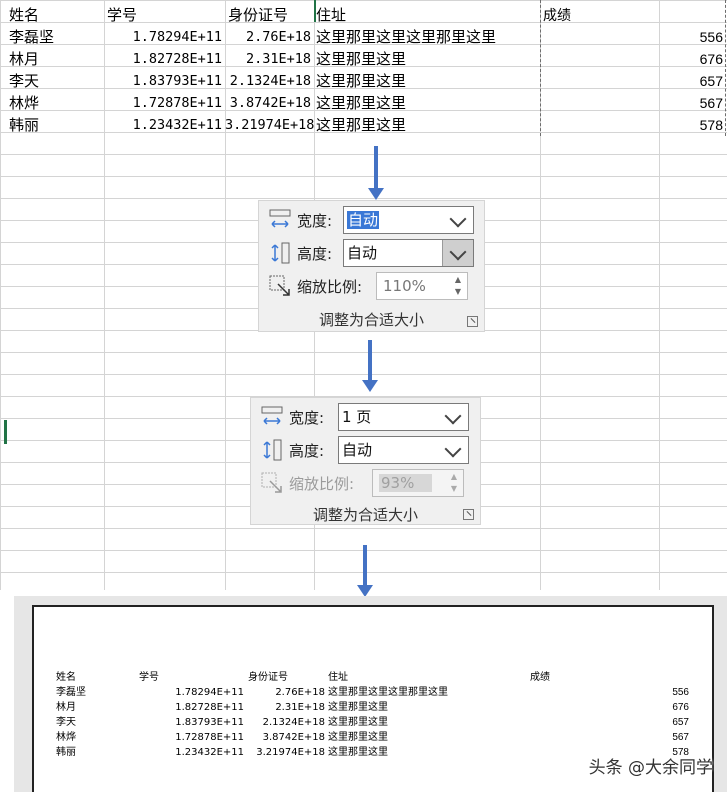  Describe the element at coordinates (66, 737) in the screenshot. I see `preview-cell-name: 林烨` at that location.